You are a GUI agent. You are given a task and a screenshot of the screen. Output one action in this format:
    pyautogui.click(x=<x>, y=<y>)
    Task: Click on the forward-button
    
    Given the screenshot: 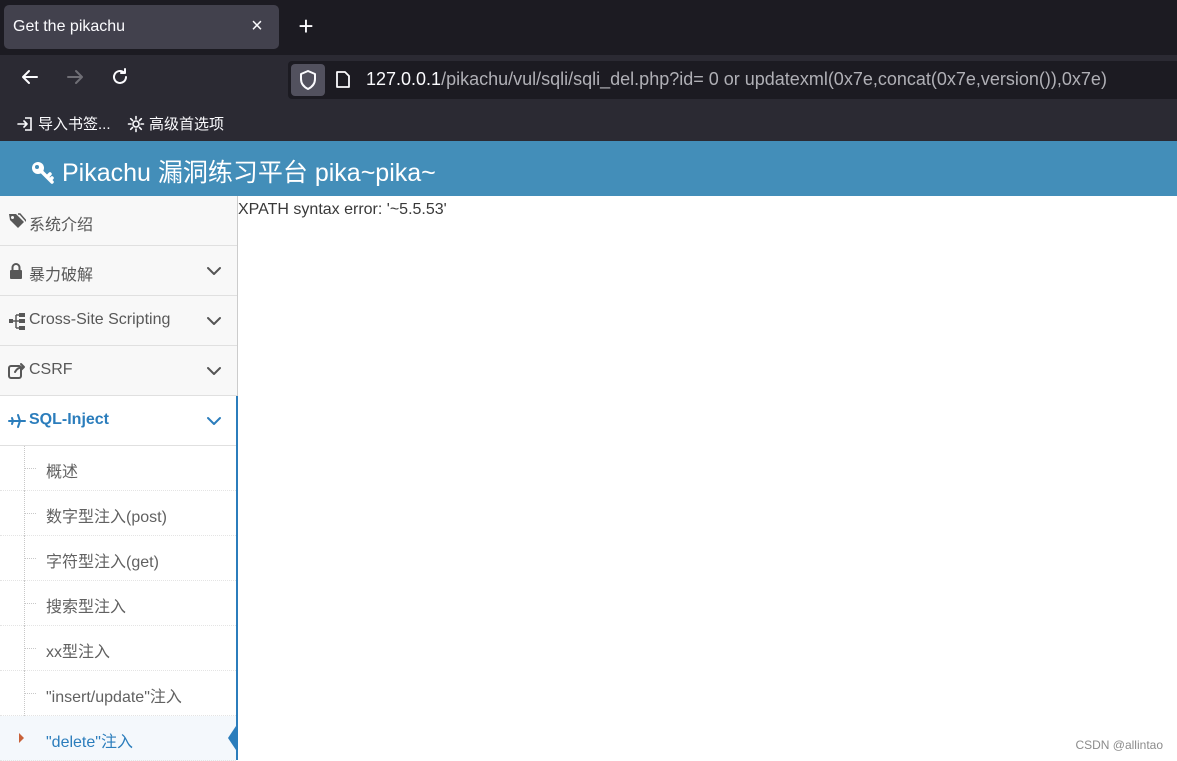 What is the action you would take?
    pyautogui.click(x=75, y=80)
    